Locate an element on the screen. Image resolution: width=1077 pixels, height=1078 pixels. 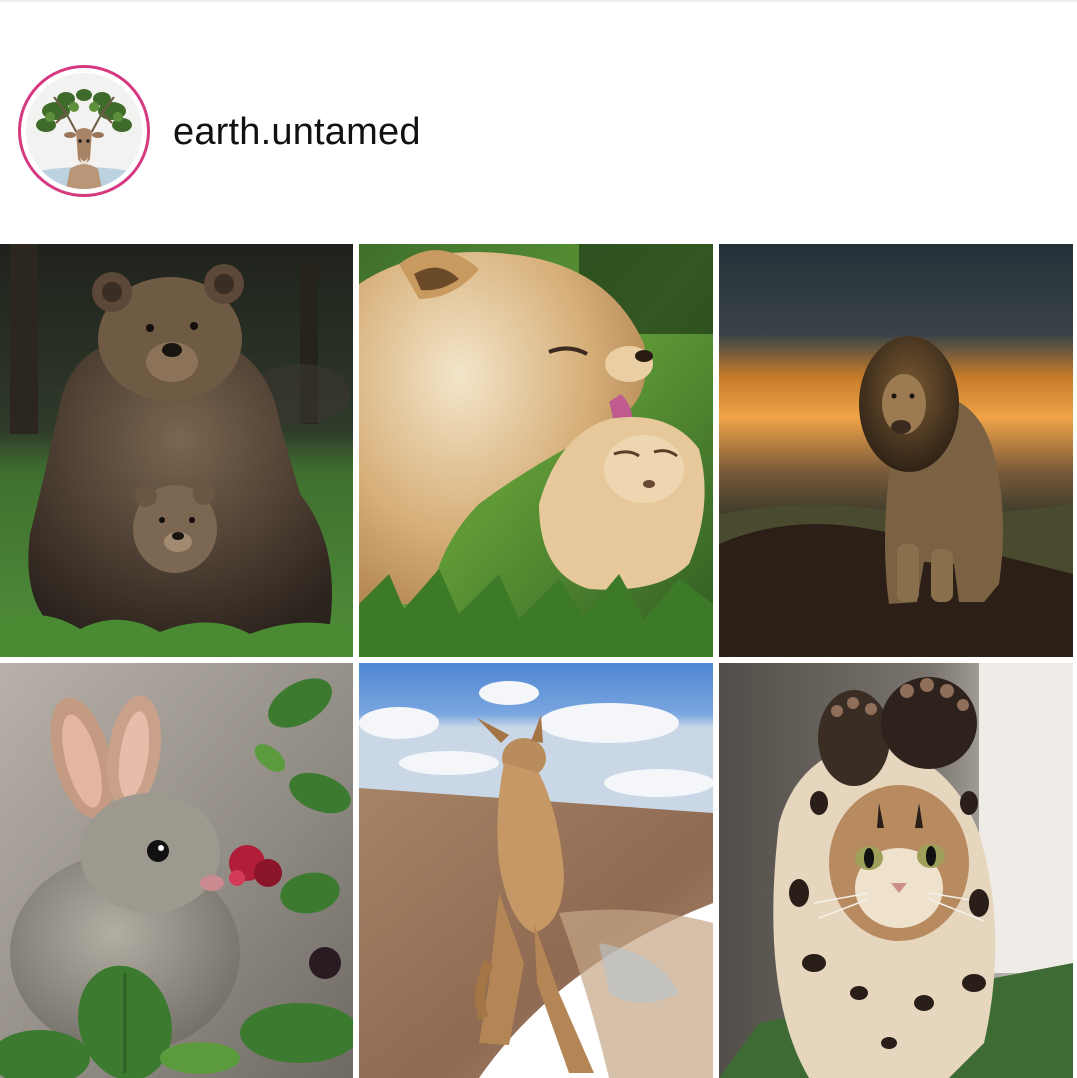
deer-avatar-icon is located at coordinates (84, 131).